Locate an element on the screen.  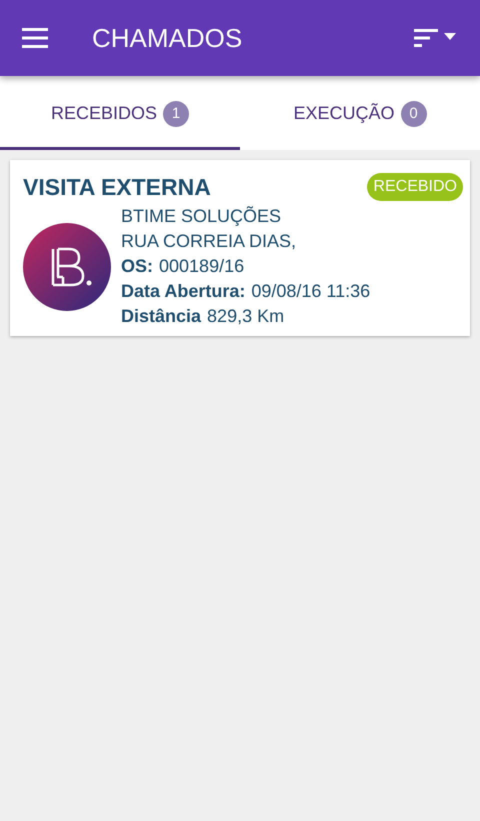
logo-icon is located at coordinates (67, 266).